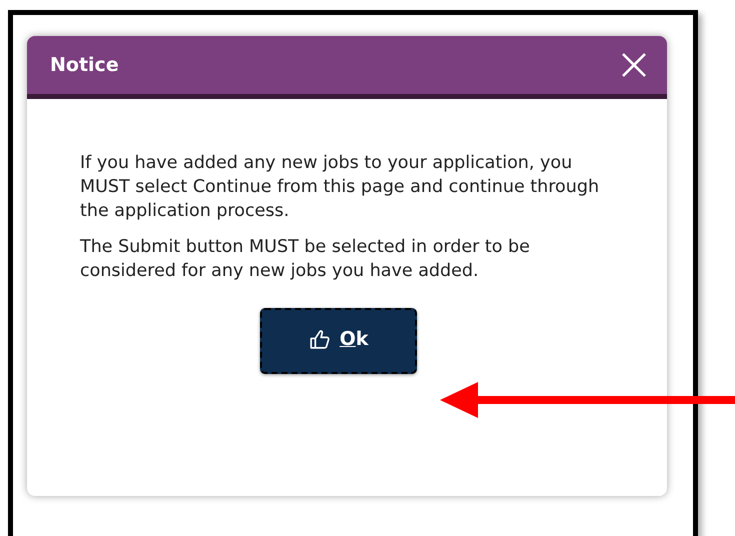  I want to click on ok-button: Ok, so click(338, 341).